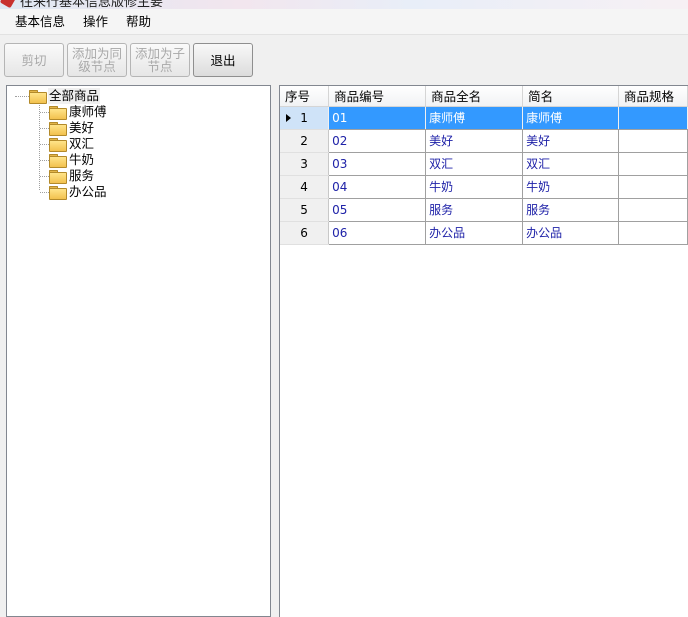 This screenshot has height=617, width=688. I want to click on column-header-code: 商品编号, so click(377, 96).